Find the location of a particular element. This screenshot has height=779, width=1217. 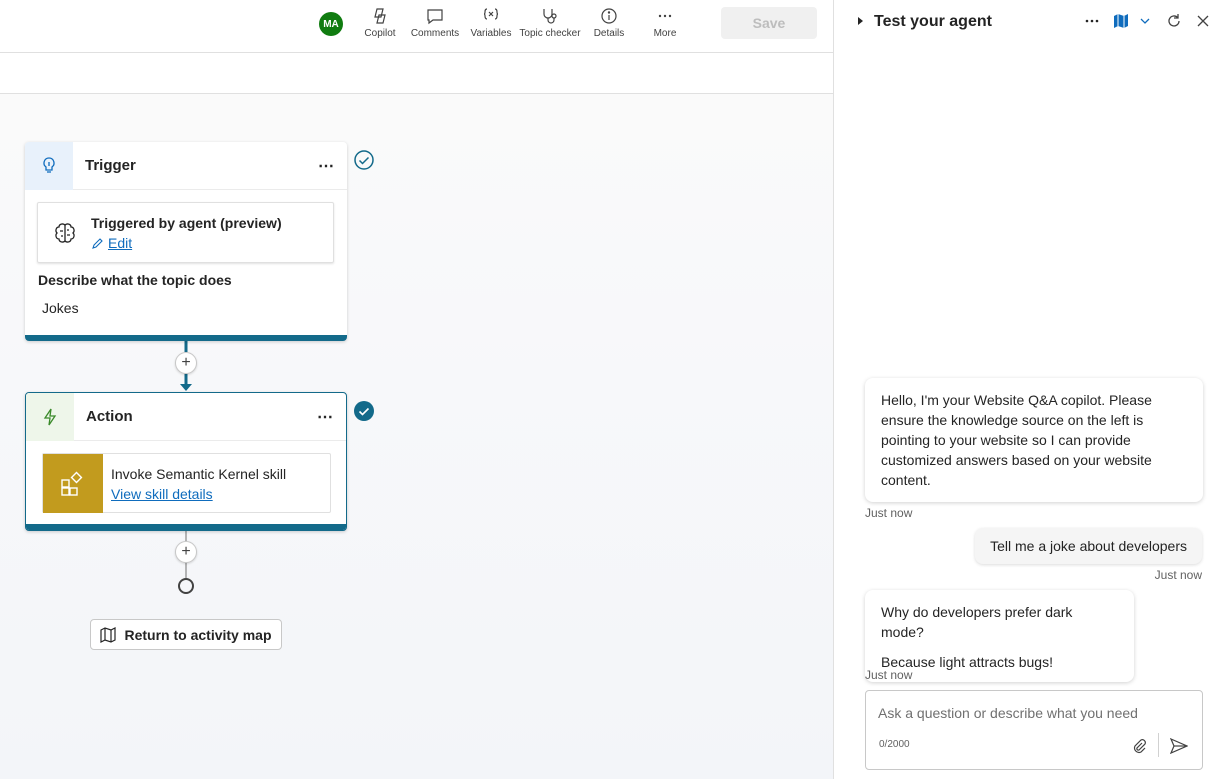

trigger-edit-link: Edit is located at coordinates (111, 243).